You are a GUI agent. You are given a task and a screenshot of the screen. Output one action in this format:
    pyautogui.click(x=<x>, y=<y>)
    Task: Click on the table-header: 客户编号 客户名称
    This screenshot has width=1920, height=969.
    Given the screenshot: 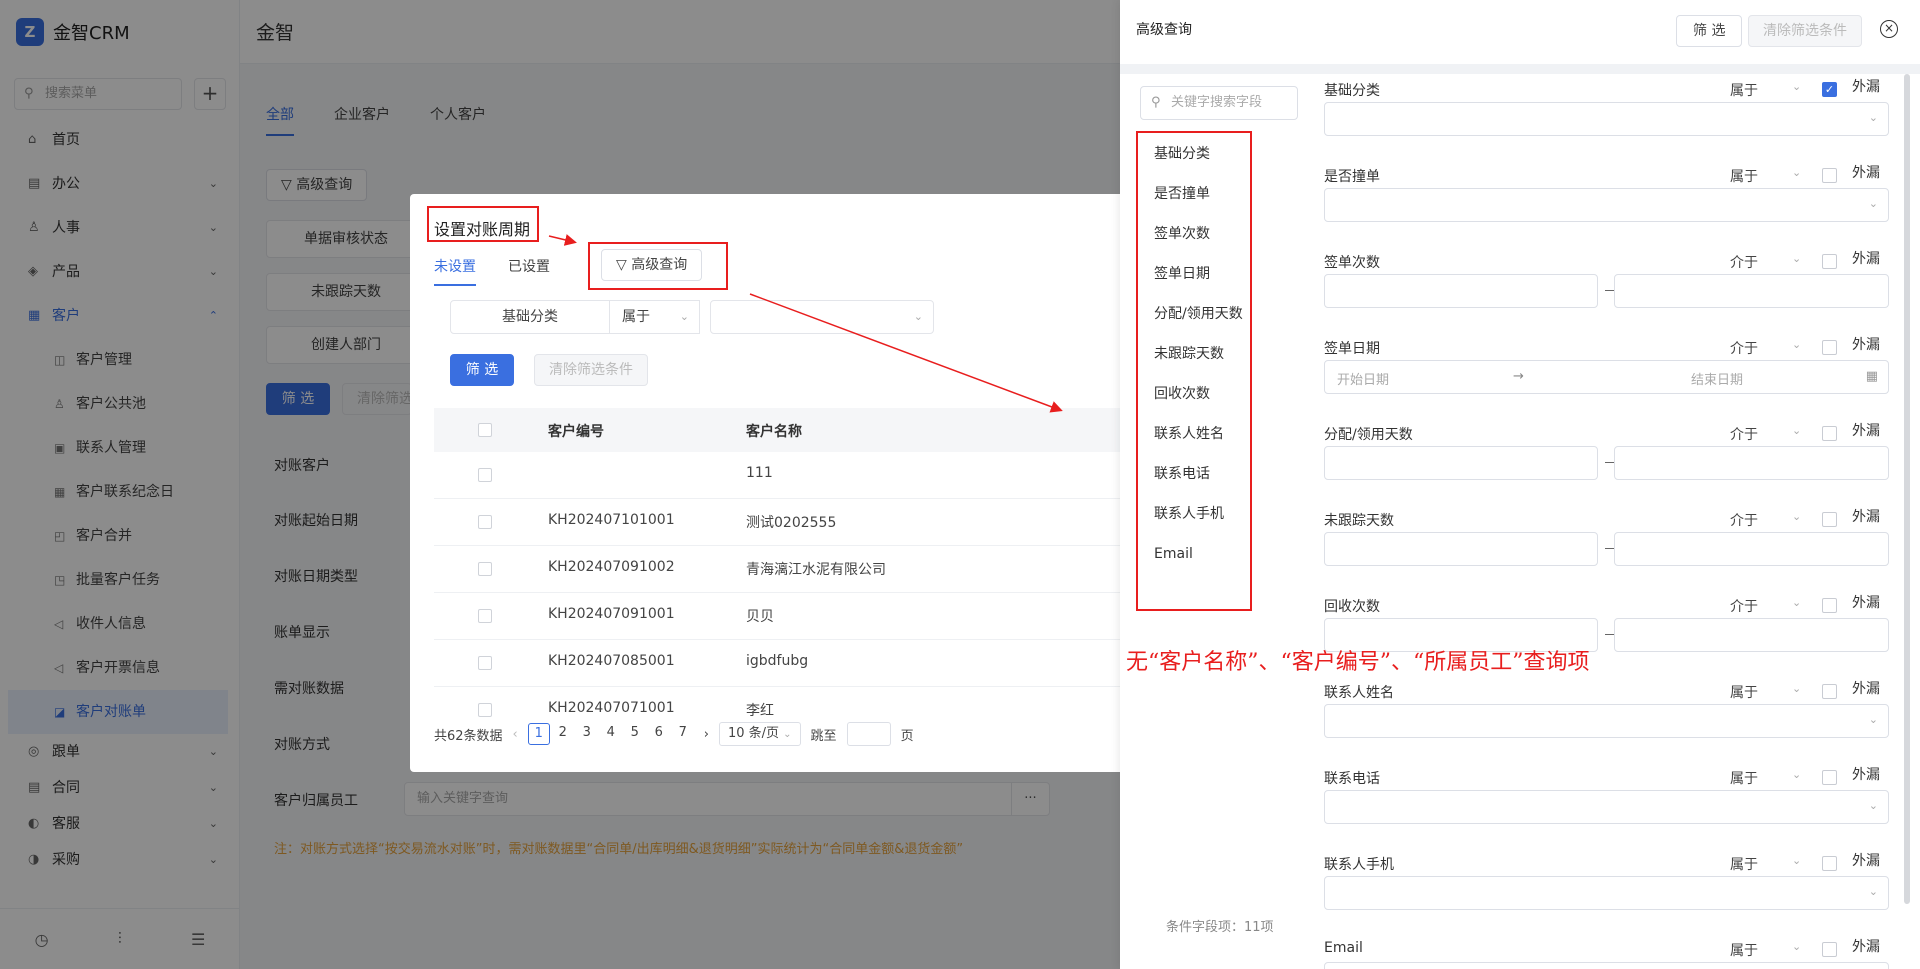 What is the action you would take?
    pyautogui.click(x=777, y=430)
    